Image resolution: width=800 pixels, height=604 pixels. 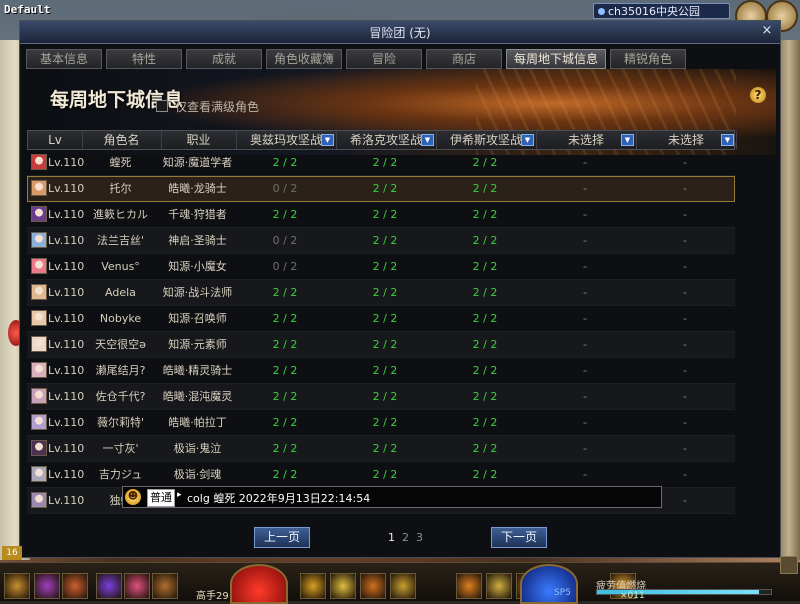 What do you see at coordinates (519, 537) in the screenshot?
I see `next-page-button: 下一页` at bounding box center [519, 537].